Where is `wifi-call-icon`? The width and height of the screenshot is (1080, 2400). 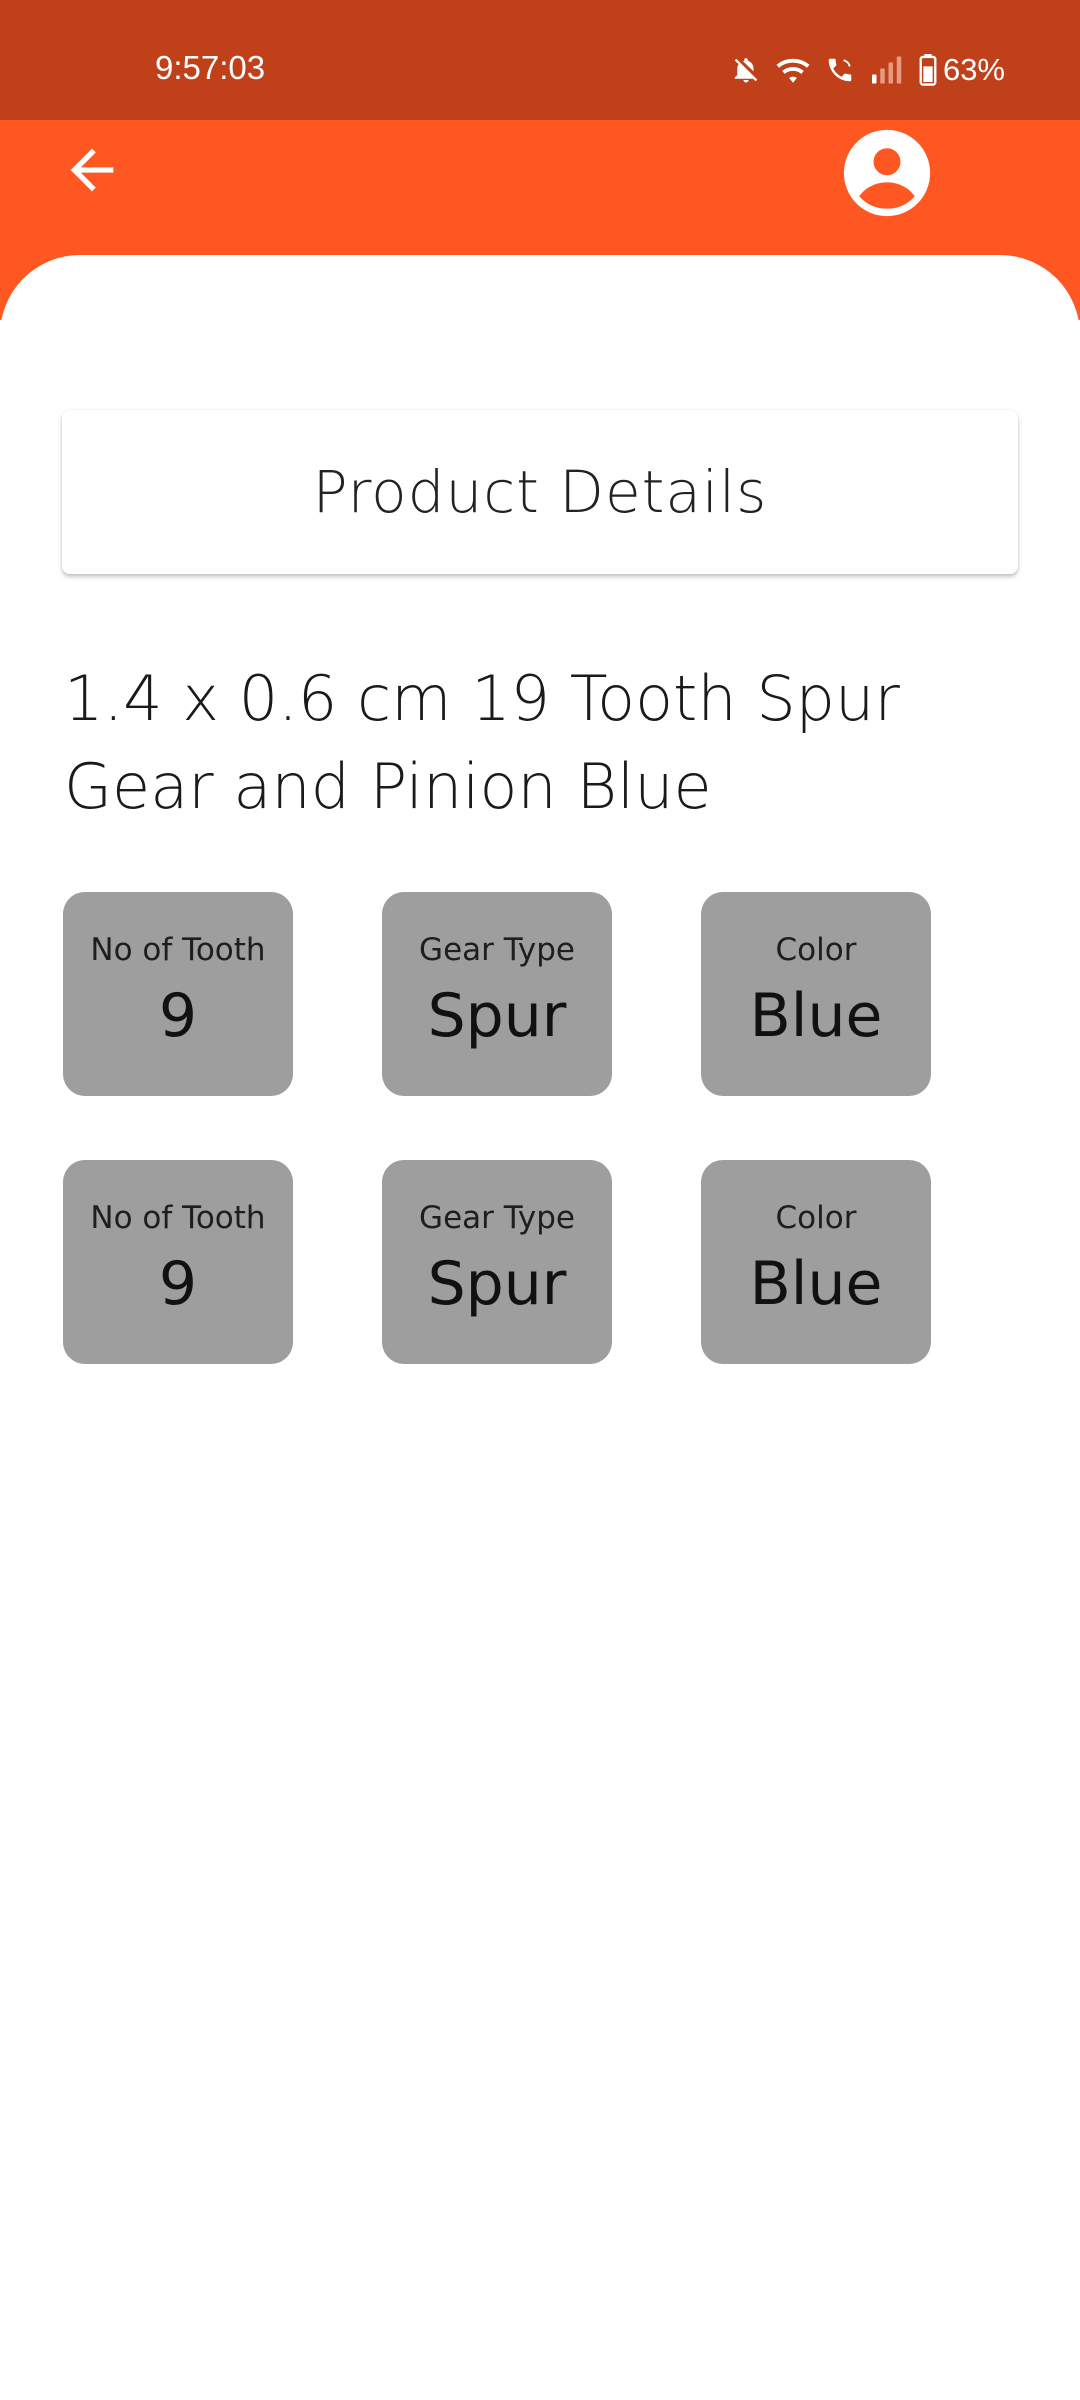 wifi-call-icon is located at coordinates (840, 70).